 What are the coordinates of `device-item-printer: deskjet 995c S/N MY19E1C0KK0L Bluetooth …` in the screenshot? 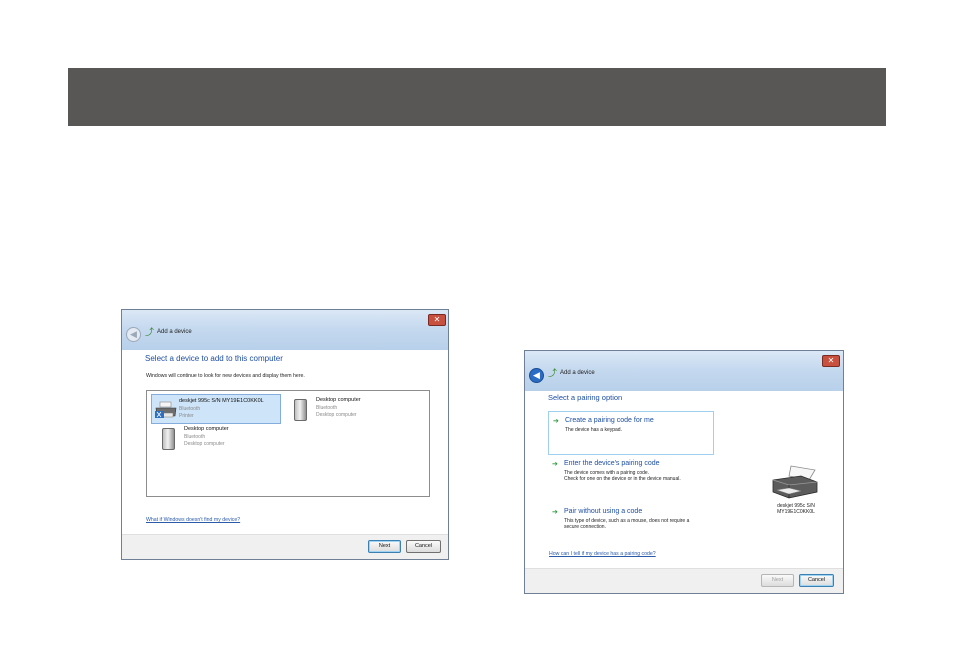 It's located at (216, 409).